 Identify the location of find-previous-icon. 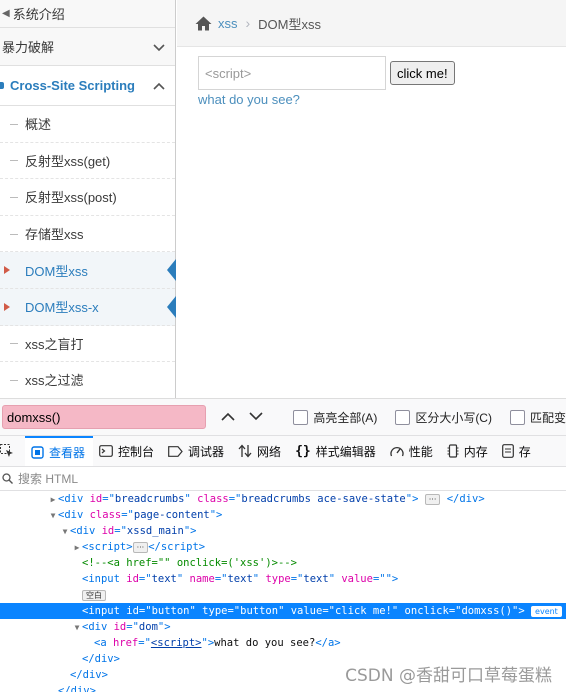
(228, 417).